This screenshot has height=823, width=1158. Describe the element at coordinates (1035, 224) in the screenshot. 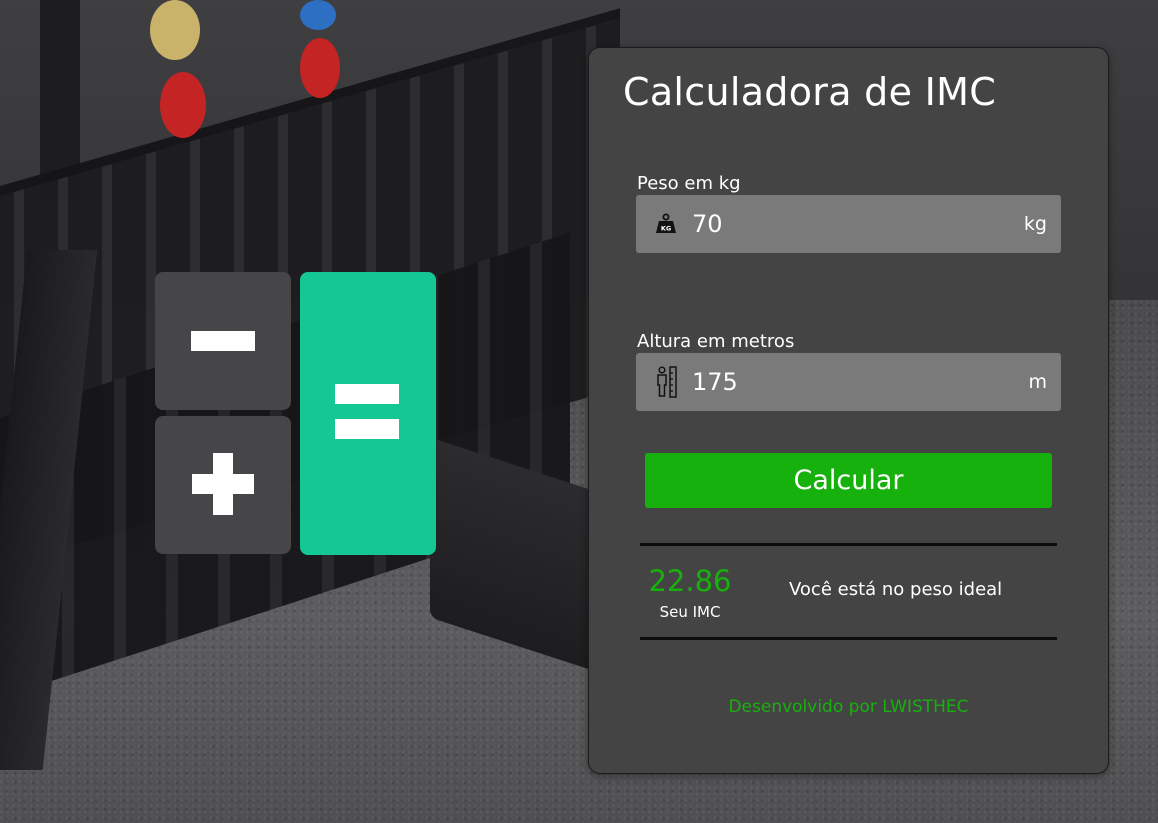

I see `weight-unit: kg` at that location.